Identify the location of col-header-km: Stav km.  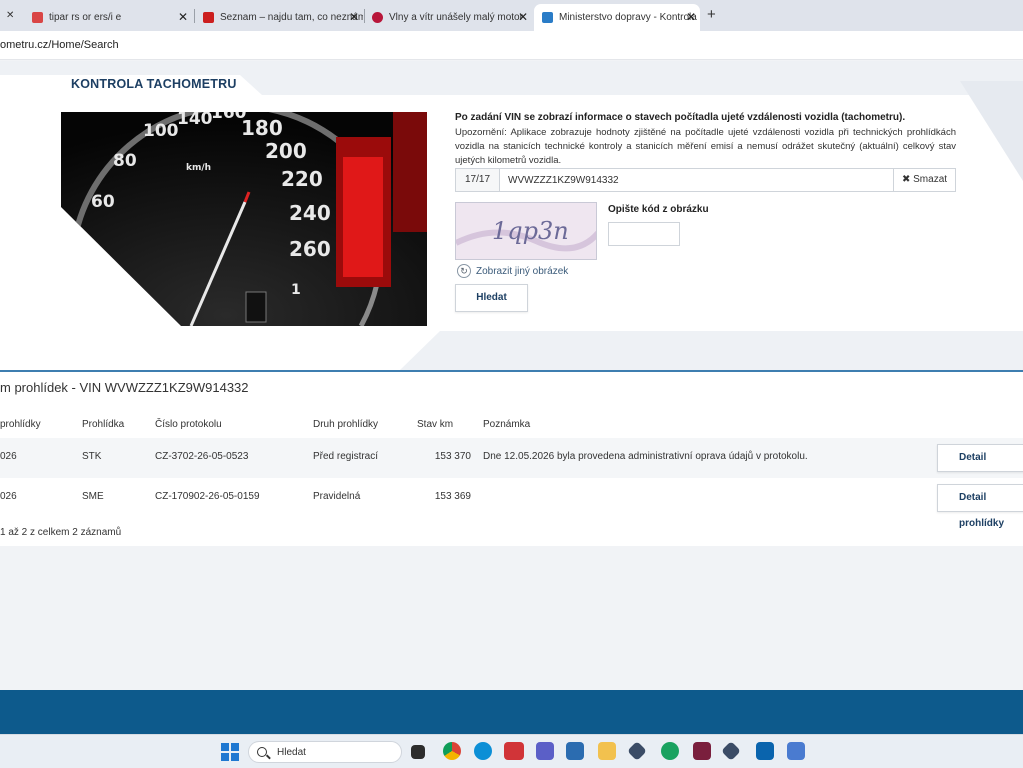
(435, 424).